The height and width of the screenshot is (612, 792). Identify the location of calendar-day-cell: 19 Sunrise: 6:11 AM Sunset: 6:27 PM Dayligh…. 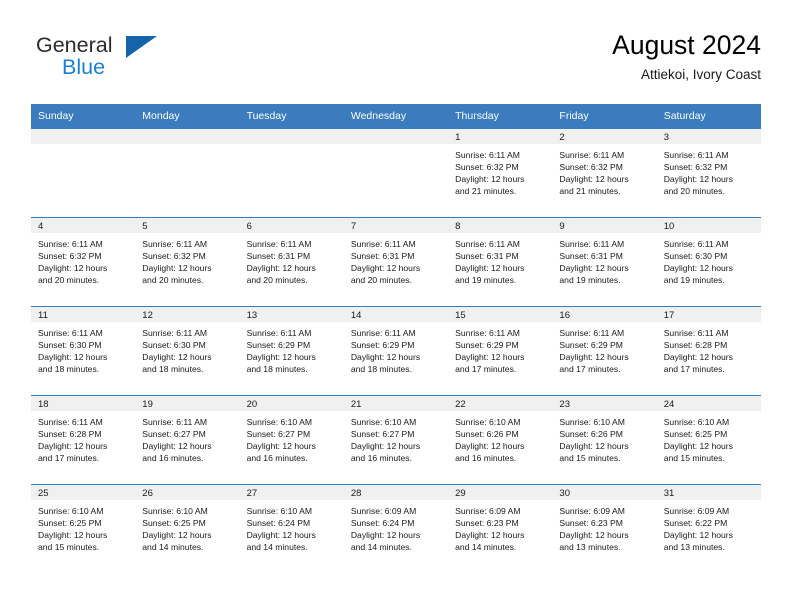
(187, 440).